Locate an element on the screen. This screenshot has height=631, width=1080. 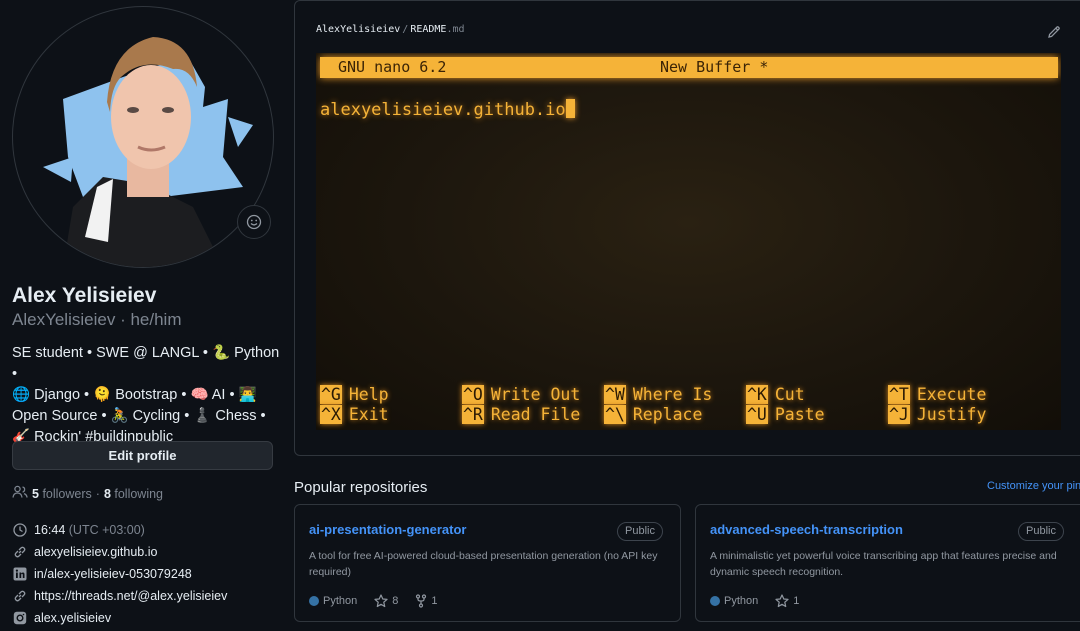
stars-link: 8 is located at coordinates (386, 601).